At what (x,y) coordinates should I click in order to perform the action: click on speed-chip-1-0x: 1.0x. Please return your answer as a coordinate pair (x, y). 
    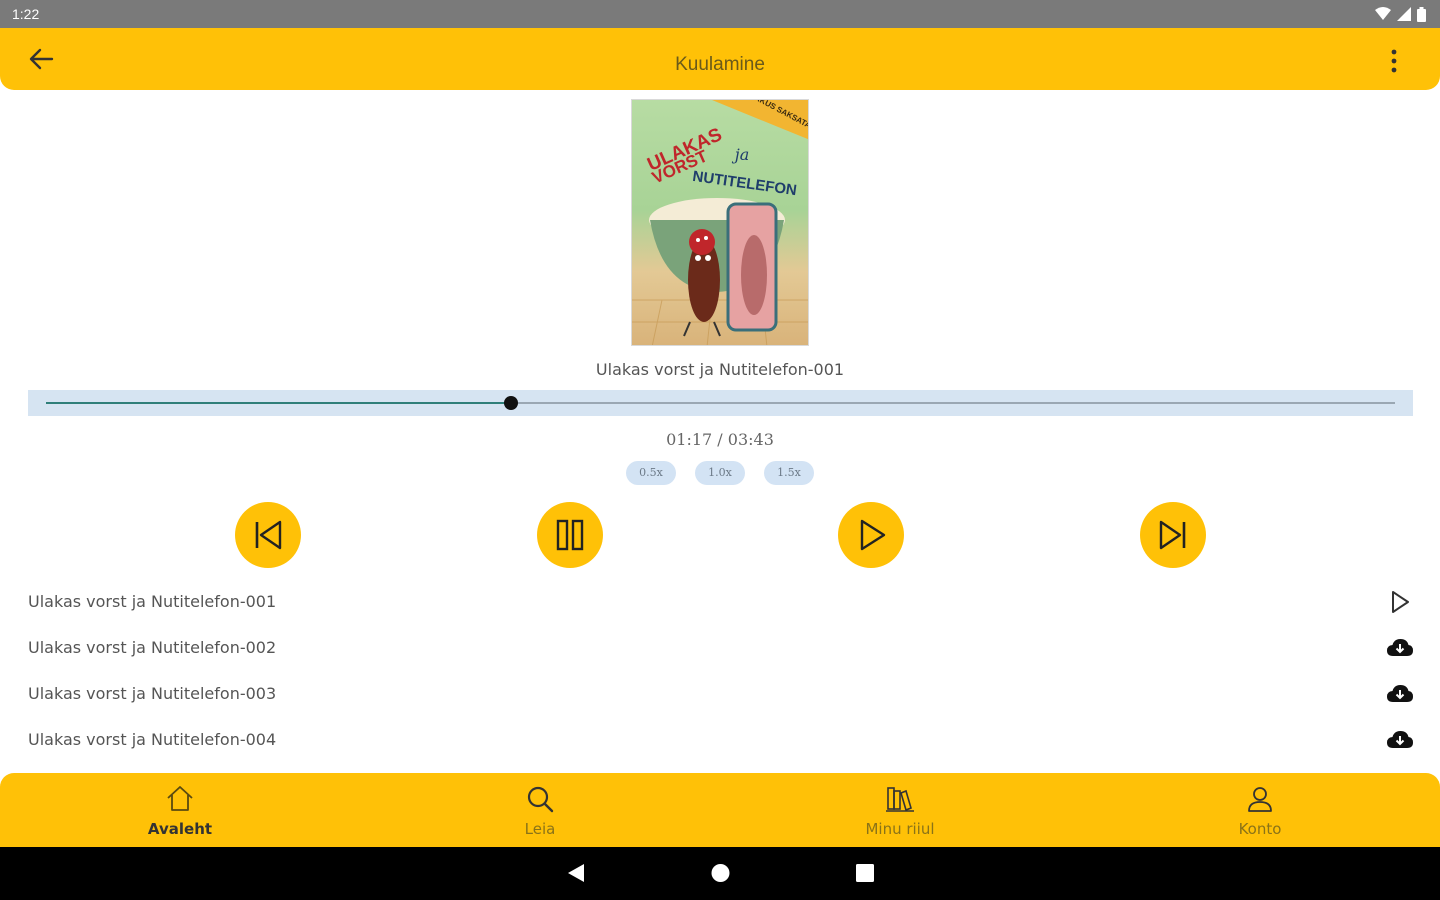
    Looking at the image, I should click on (720, 473).